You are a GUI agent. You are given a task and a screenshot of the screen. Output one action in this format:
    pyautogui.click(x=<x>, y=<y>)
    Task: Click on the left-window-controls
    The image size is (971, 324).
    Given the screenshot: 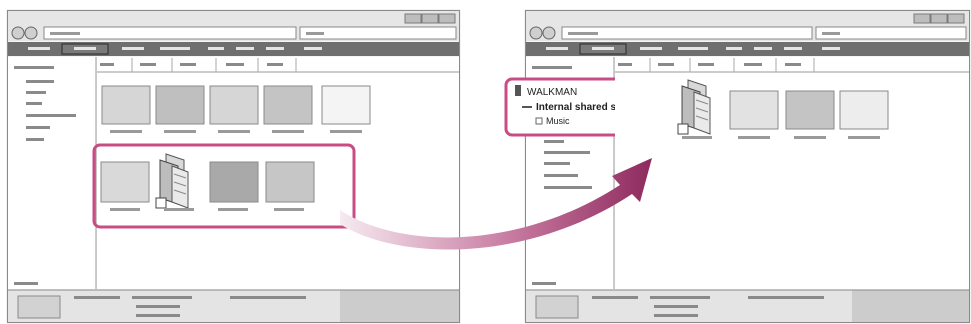 What is the action you would take?
    pyautogui.click(x=430, y=18)
    